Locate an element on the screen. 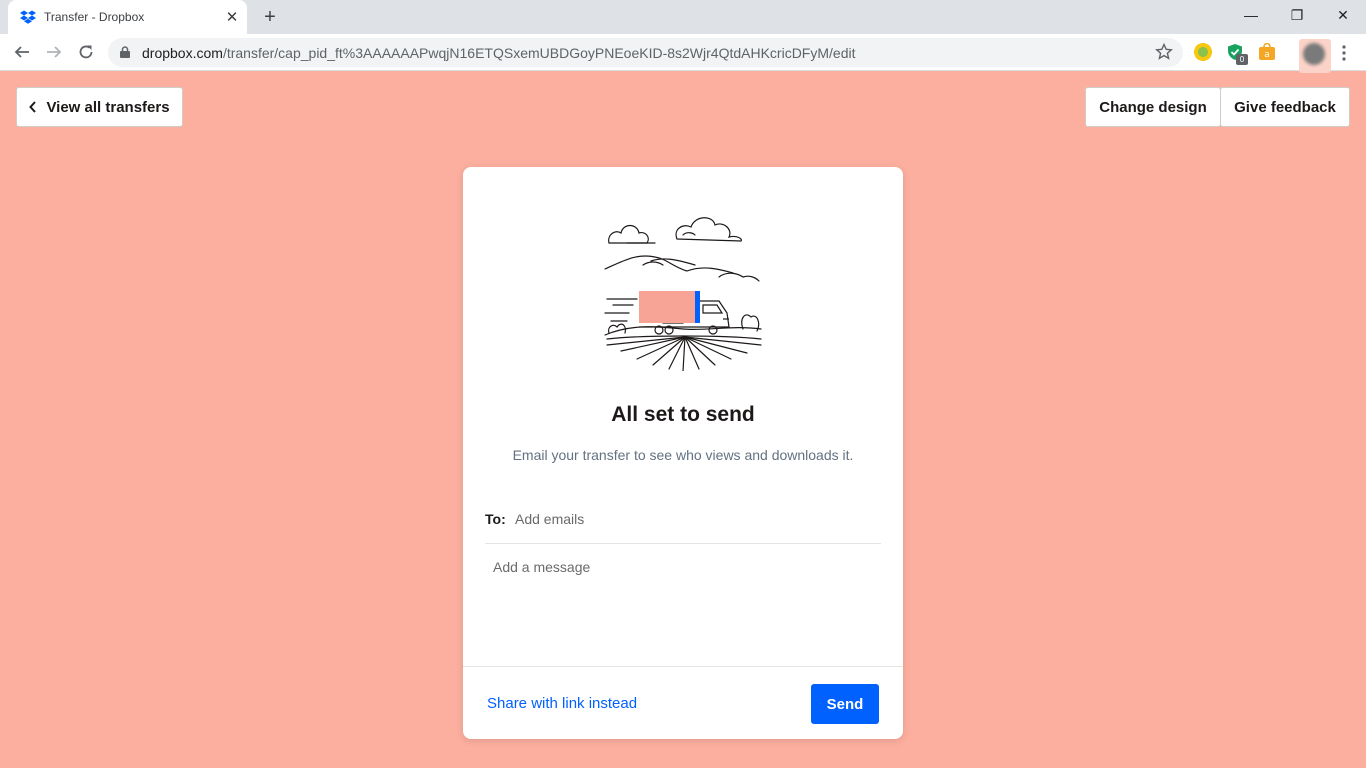  browser-tab-bar: Transfer - Dropbox ✕ + — ❐ ✕ is located at coordinates (683, 17).